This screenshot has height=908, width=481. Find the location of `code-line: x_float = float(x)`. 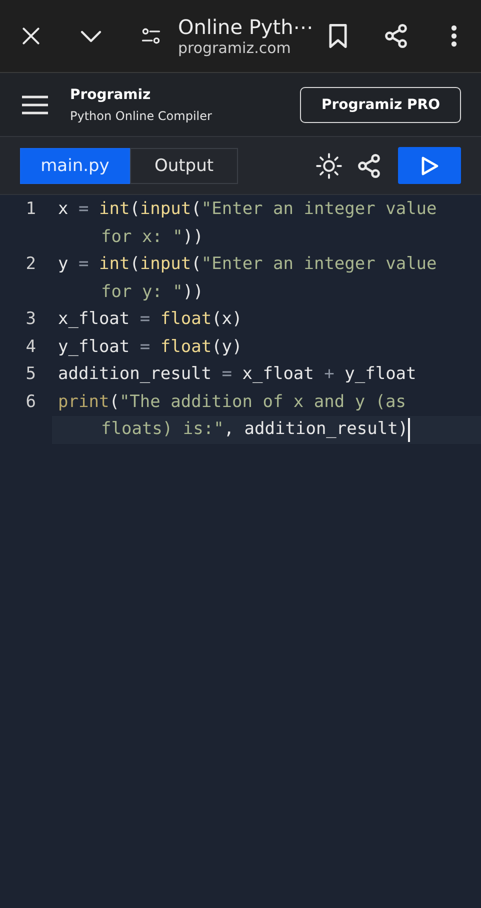

code-line: x_float = float(x) is located at coordinates (150, 319).